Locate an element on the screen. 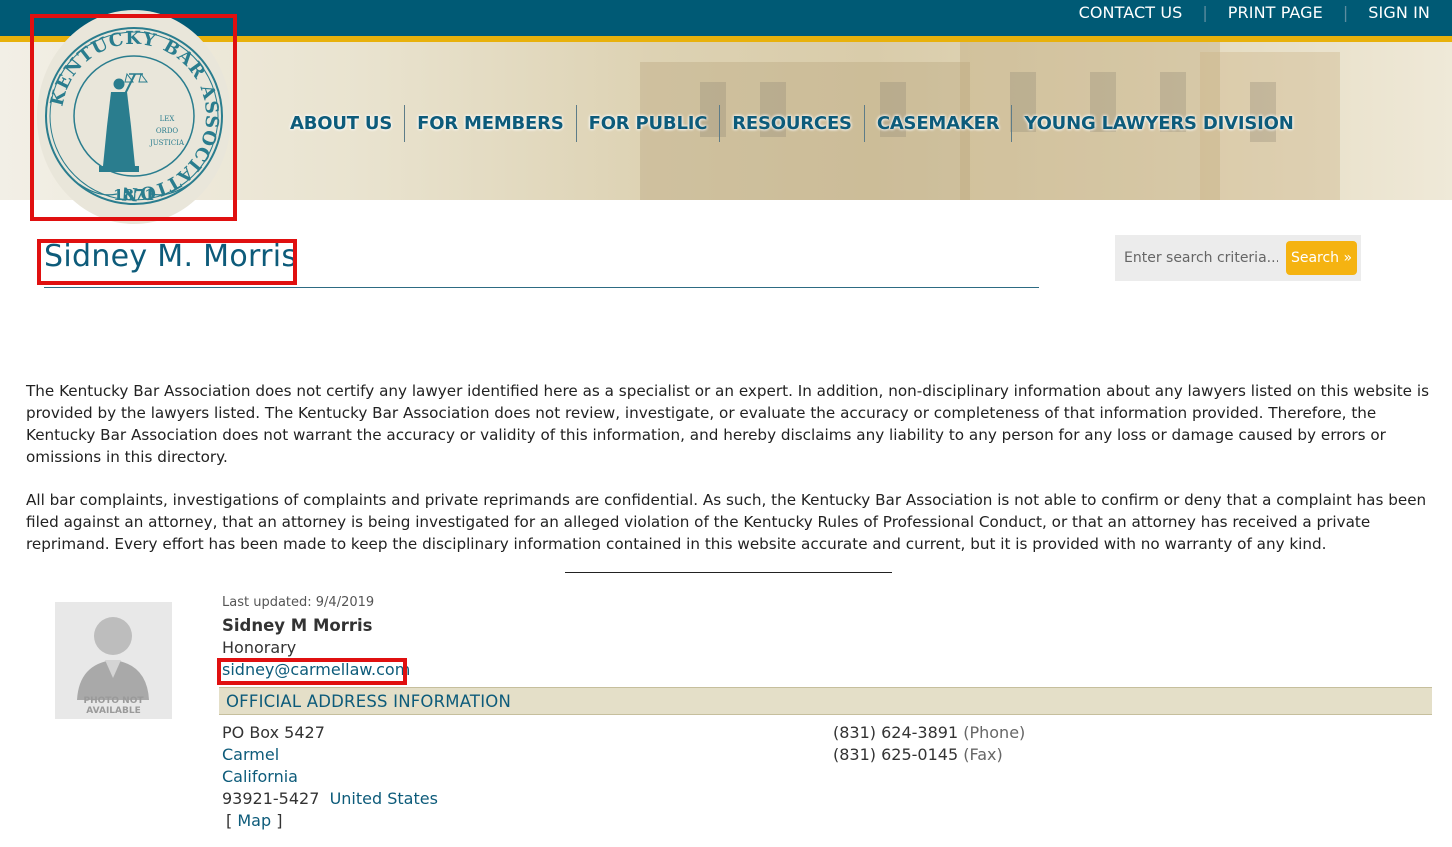 The image size is (1452, 847). utility-nav: CONTACT US | PRINT PAGE | SIGN IN is located at coordinates (1254, 12).